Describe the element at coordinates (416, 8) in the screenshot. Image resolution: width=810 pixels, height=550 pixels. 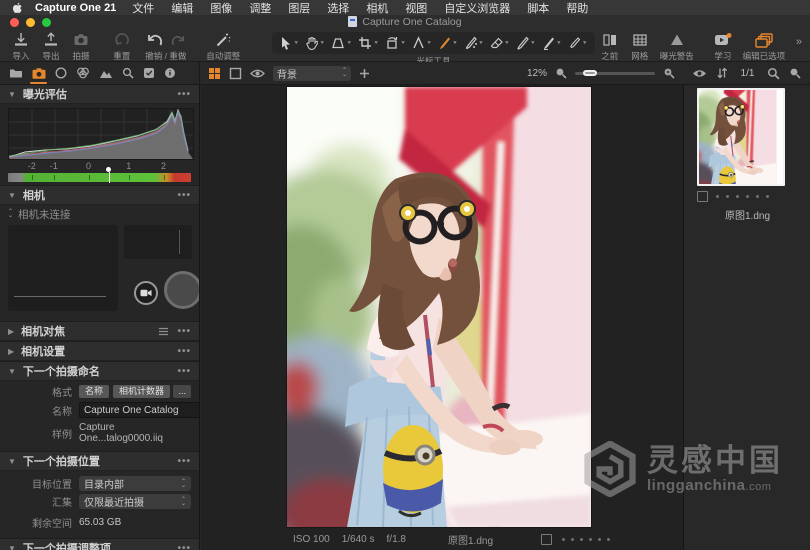
I see `menu-item: 视图` at that location.